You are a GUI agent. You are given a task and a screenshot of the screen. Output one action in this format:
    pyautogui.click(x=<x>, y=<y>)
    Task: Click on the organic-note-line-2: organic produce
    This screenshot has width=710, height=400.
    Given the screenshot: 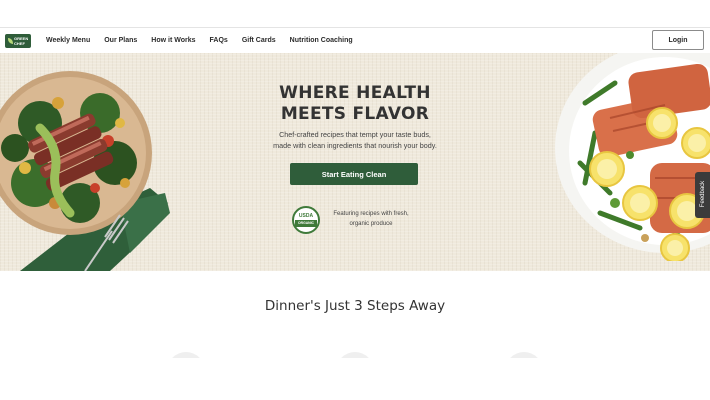 What is the action you would take?
    pyautogui.click(x=371, y=224)
    